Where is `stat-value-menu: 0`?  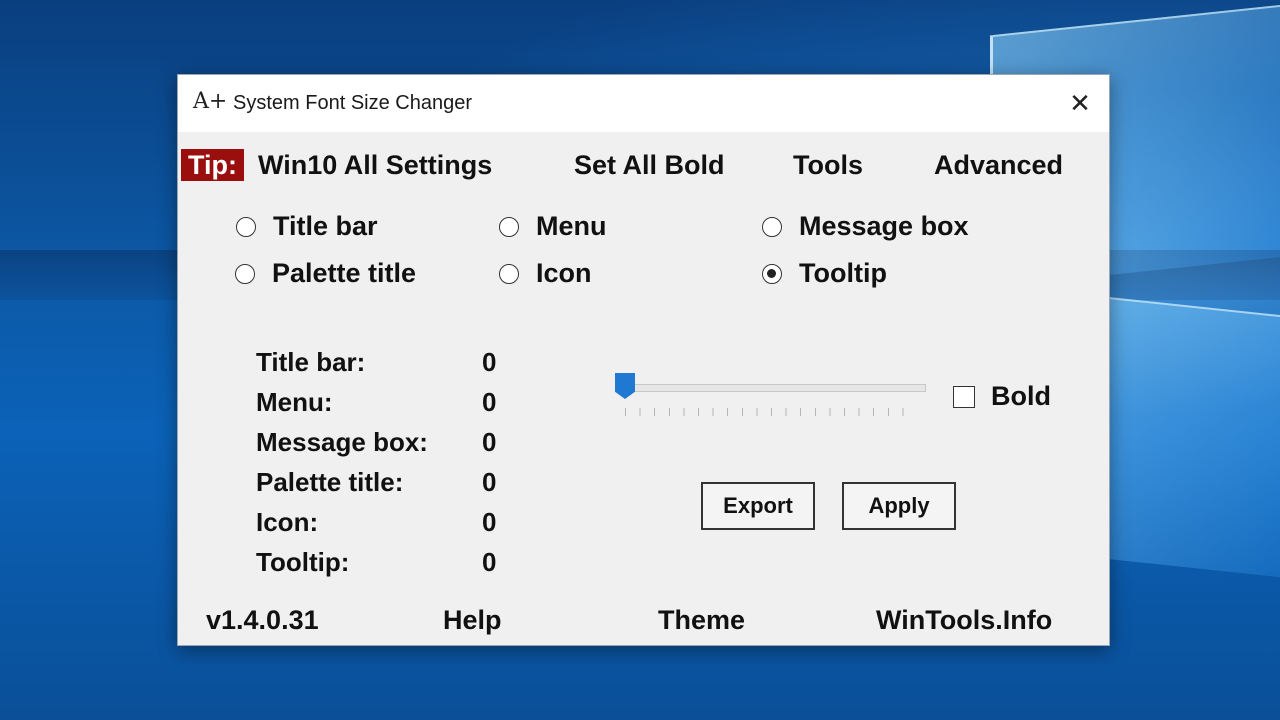
stat-value-menu: 0 is located at coordinates (489, 402).